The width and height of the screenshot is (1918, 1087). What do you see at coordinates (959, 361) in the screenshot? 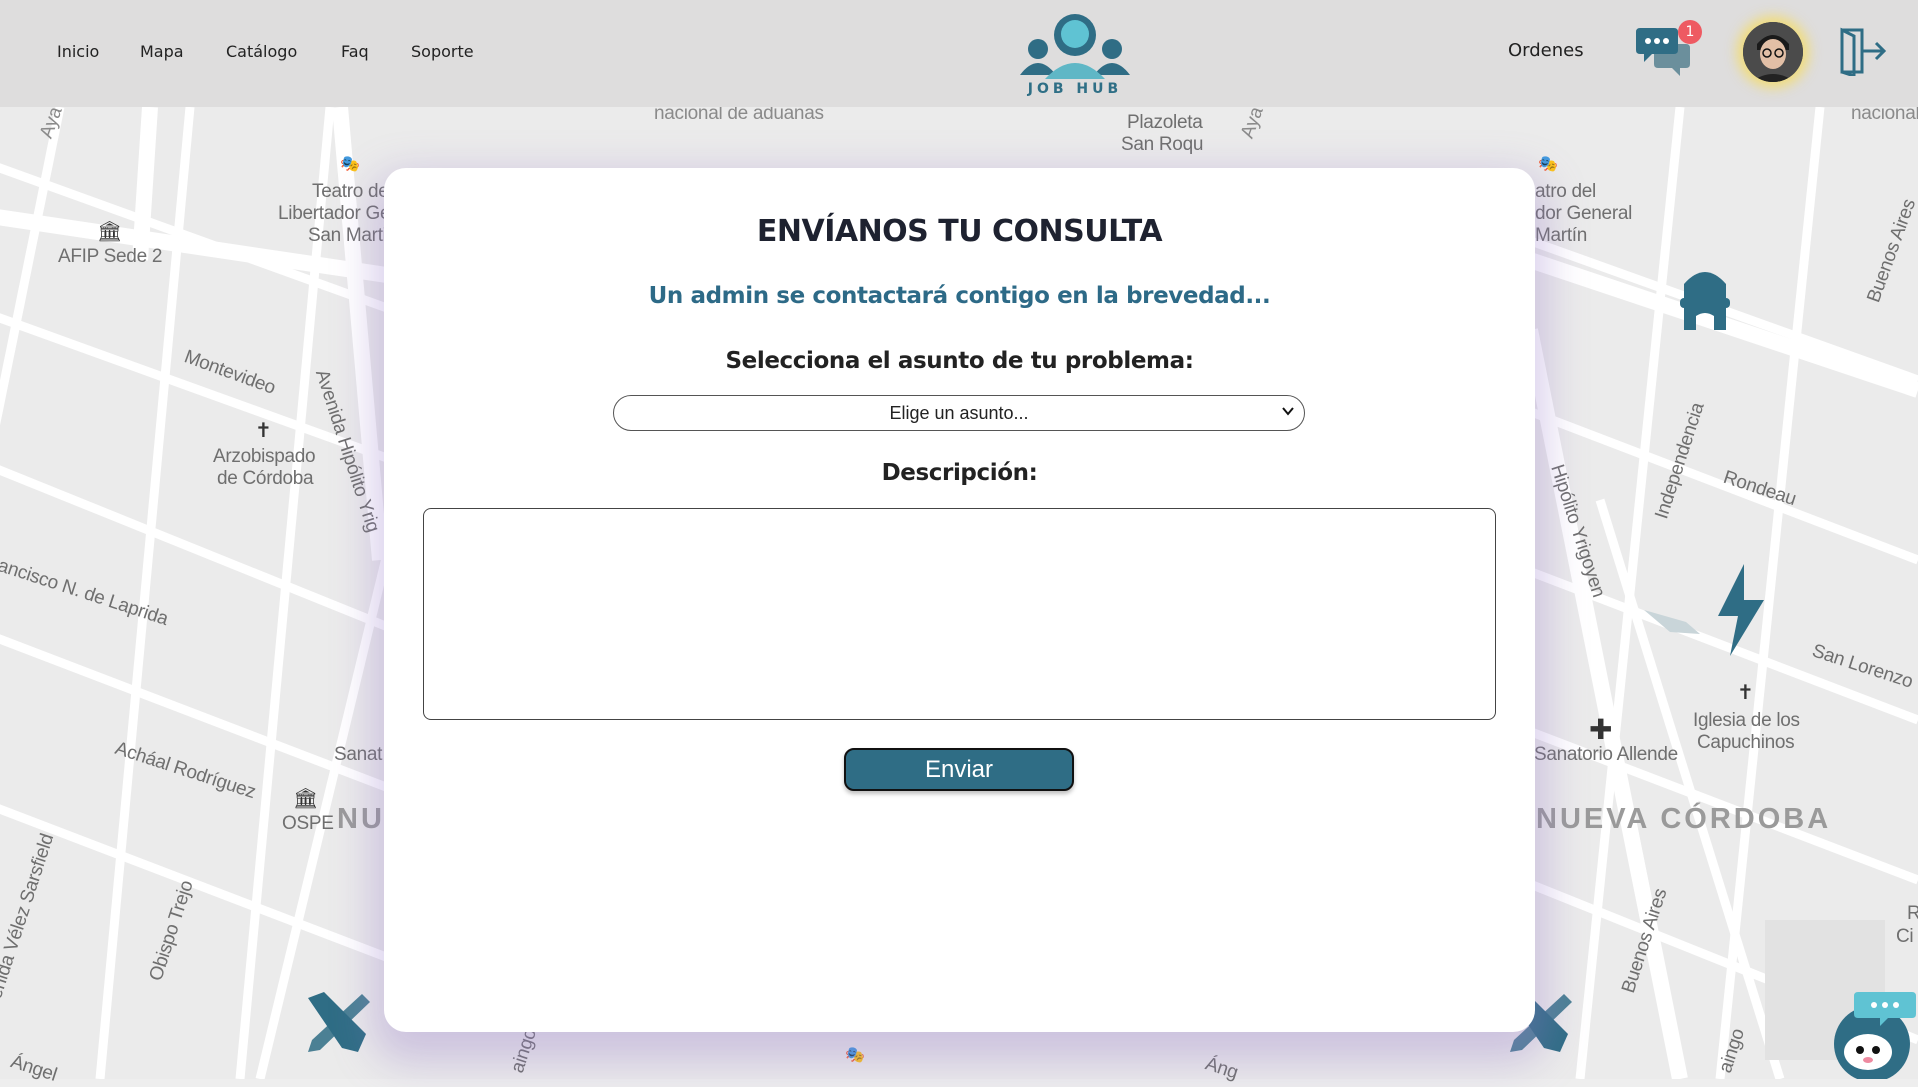
I see `subject-label: Selecciona el asunto de tu problema:` at bounding box center [959, 361].